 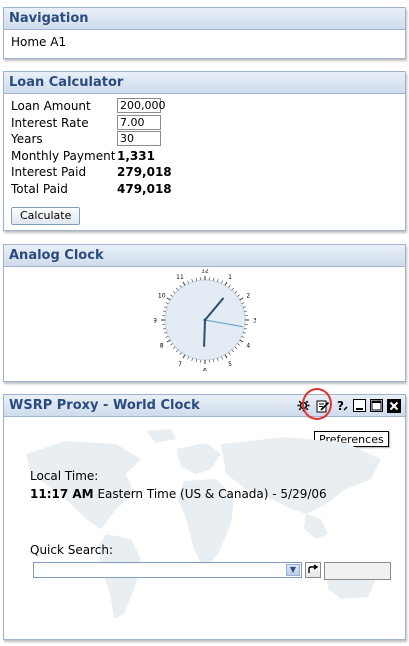 What do you see at coordinates (248, 346) in the screenshot?
I see `clock-number: 4` at bounding box center [248, 346].